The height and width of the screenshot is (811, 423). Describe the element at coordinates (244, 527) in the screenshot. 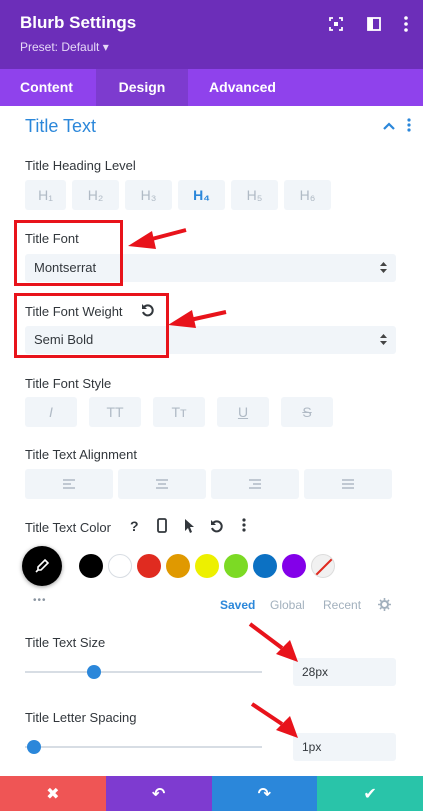

I see `more-icon` at that location.